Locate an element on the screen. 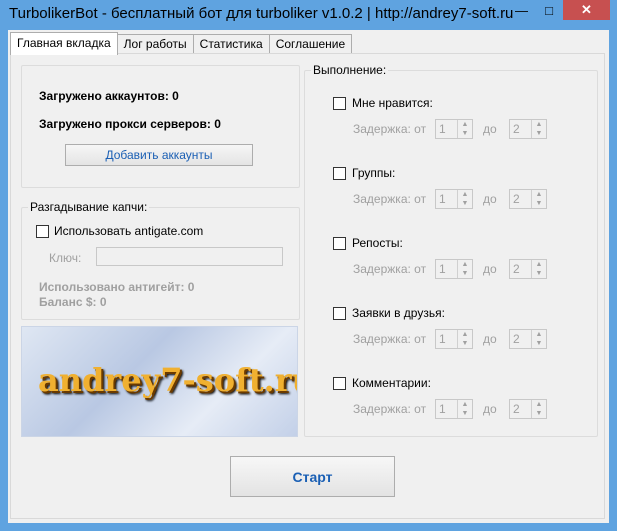 The width and height of the screenshot is (617, 531). likes-delay-from: 1 ▲ ▼ is located at coordinates (454, 129).